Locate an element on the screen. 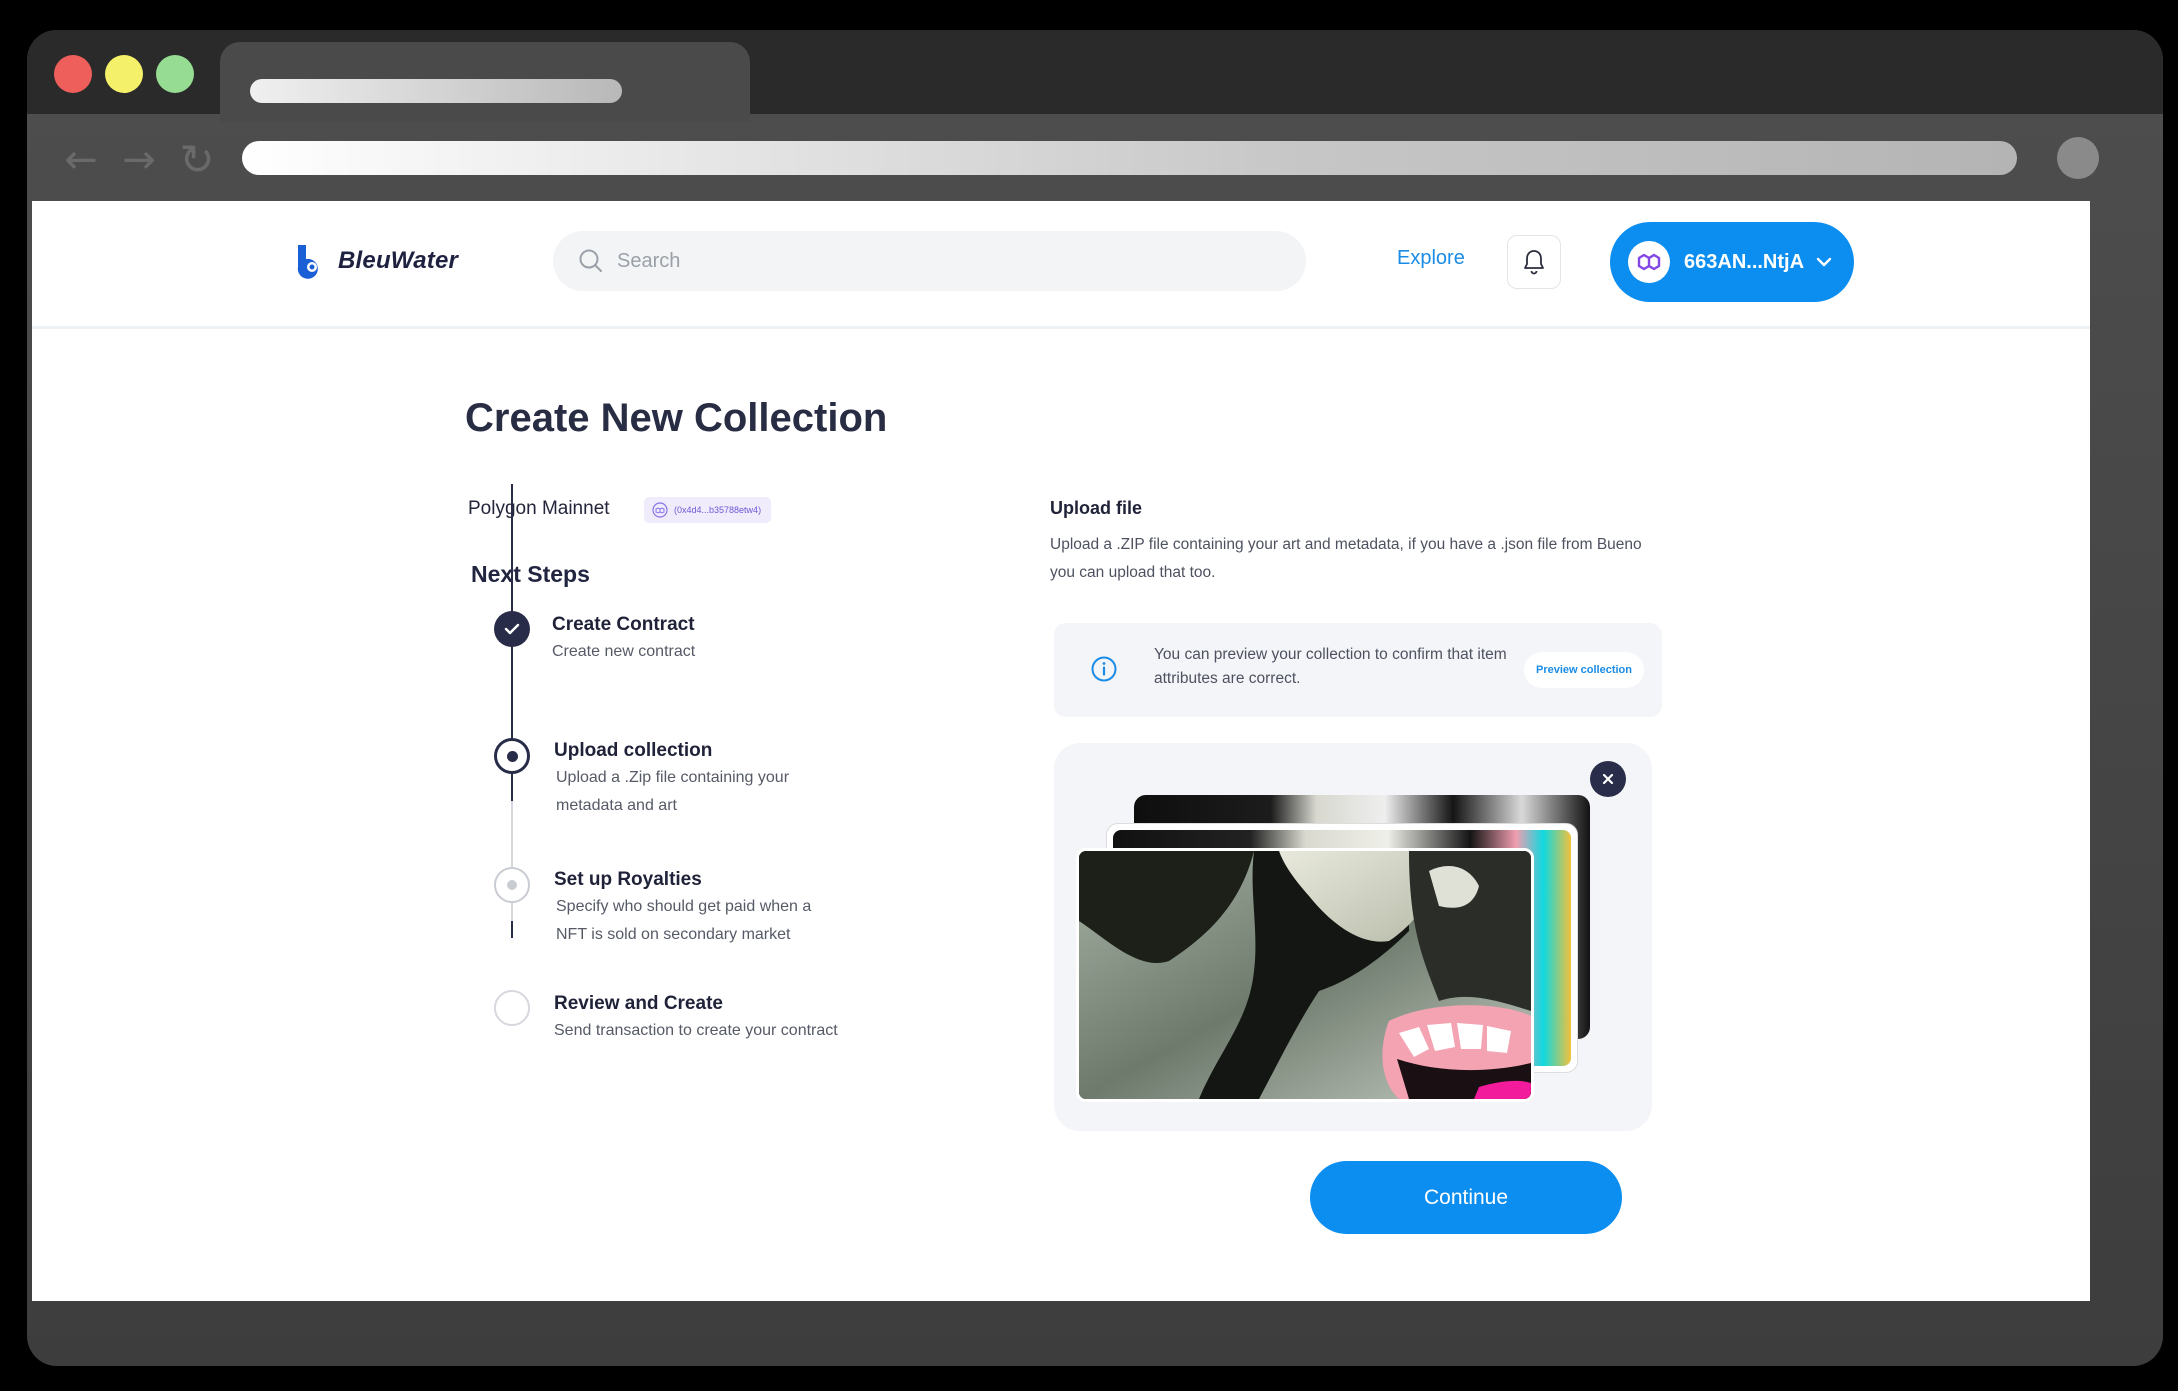  upload-preview-card is located at coordinates (1353, 937).